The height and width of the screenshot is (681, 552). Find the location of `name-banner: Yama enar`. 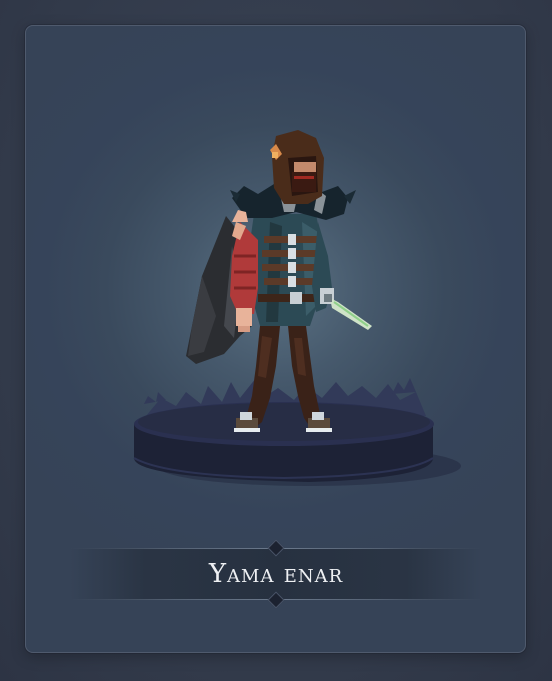

name-banner: Yama enar is located at coordinates (276, 574).